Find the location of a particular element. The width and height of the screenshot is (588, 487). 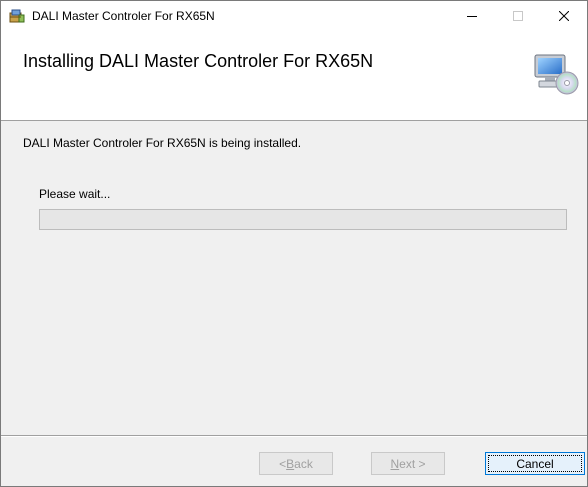

install-progress-bar is located at coordinates (303, 219).